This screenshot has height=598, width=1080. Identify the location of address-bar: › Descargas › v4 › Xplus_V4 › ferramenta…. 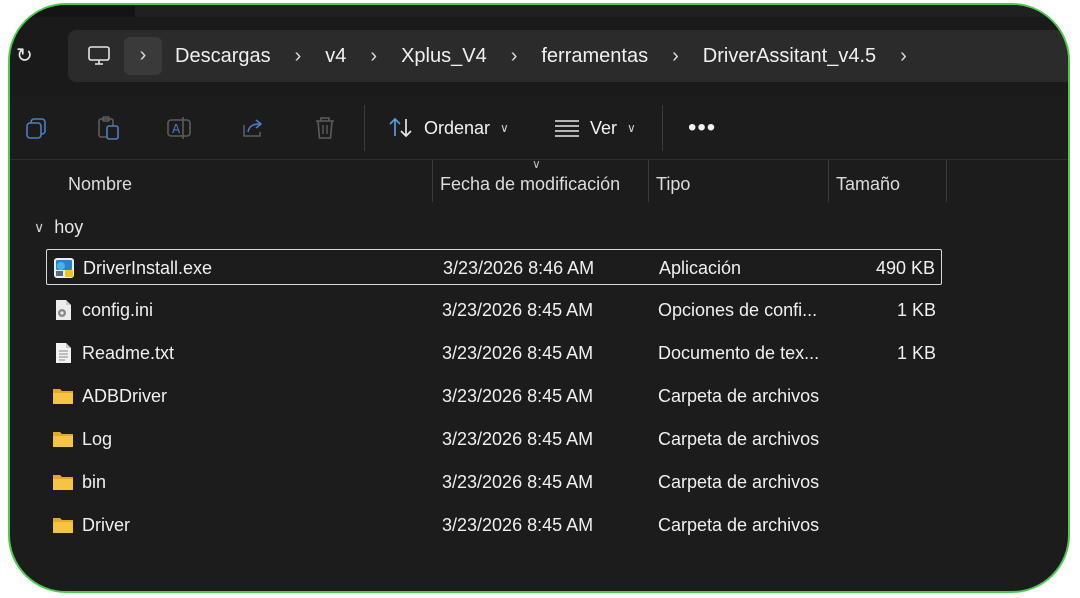
(568, 56).